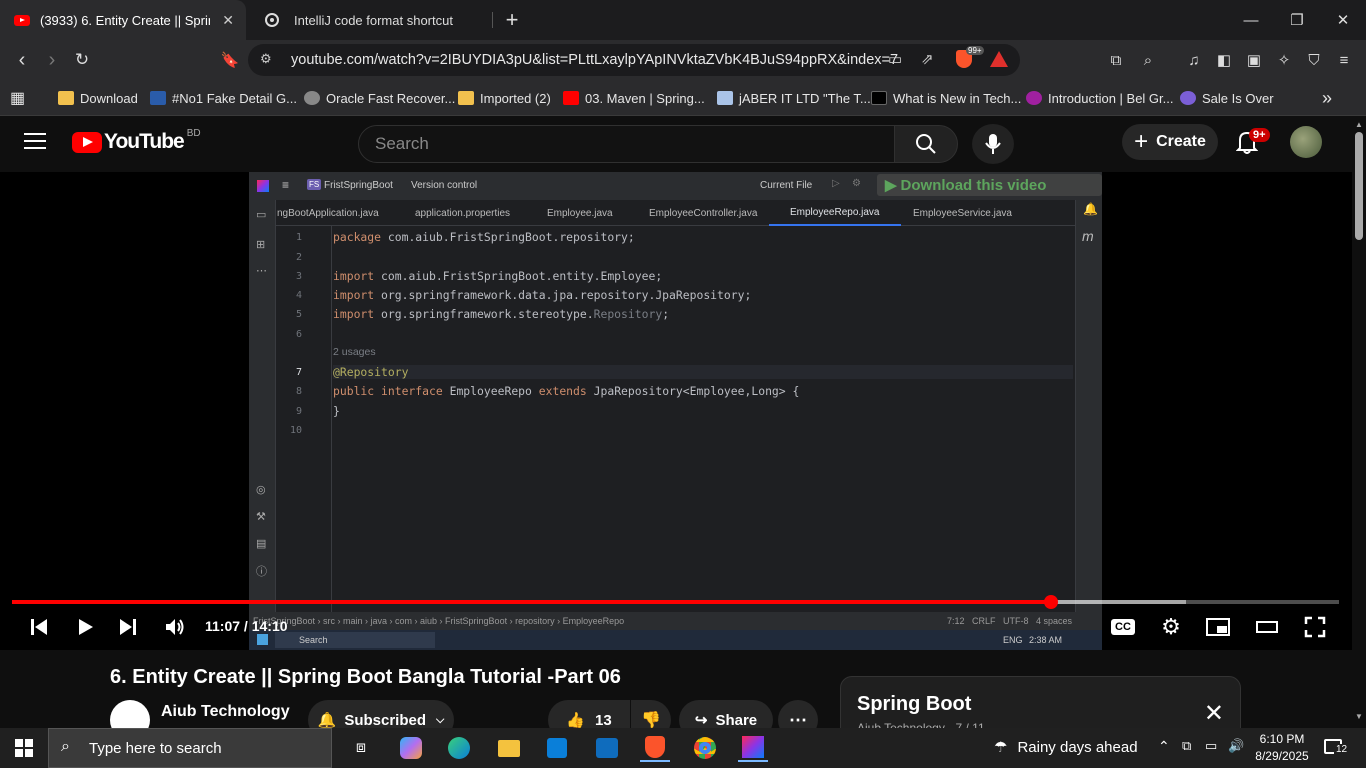  What do you see at coordinates (927, 59) in the screenshot?
I see `share-icon: ⇗` at bounding box center [927, 59].